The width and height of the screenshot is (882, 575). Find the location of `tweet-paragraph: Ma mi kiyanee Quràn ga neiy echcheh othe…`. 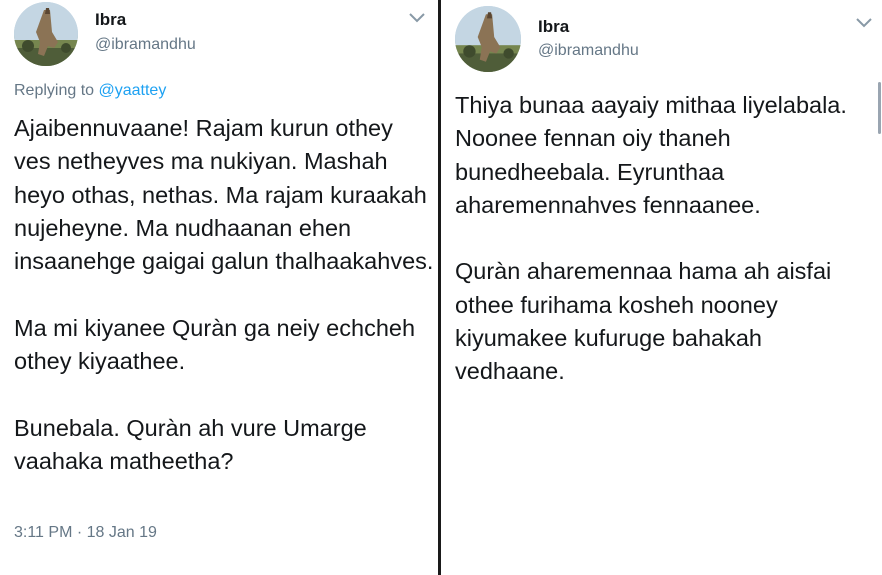

tweet-paragraph: Ma mi kiyanee Quràn ga neiy echcheh othe… is located at coordinates (215, 344).